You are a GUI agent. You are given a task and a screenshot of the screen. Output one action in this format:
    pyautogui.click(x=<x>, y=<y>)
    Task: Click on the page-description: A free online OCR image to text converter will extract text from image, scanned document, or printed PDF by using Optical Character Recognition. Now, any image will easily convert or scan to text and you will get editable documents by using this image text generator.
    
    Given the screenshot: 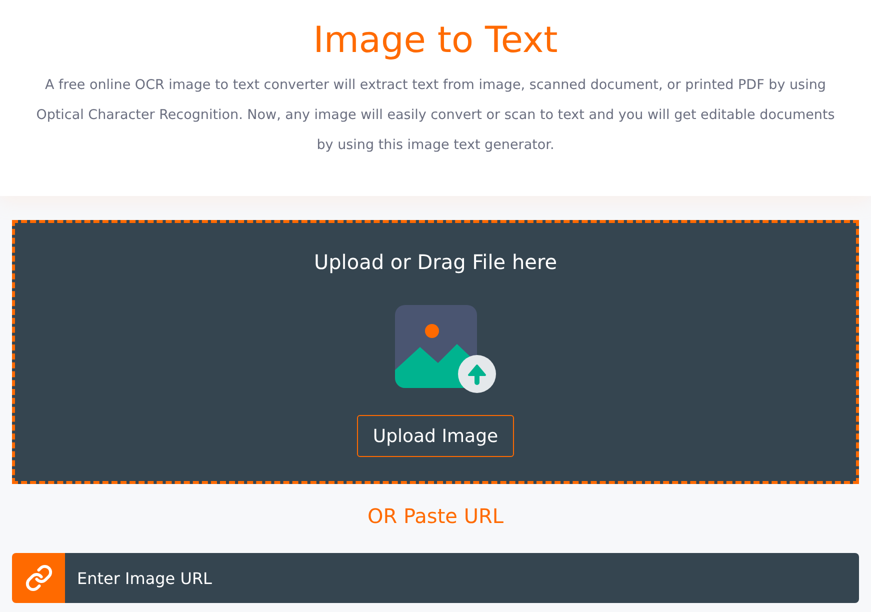 What is the action you would take?
    pyautogui.click(x=435, y=115)
    